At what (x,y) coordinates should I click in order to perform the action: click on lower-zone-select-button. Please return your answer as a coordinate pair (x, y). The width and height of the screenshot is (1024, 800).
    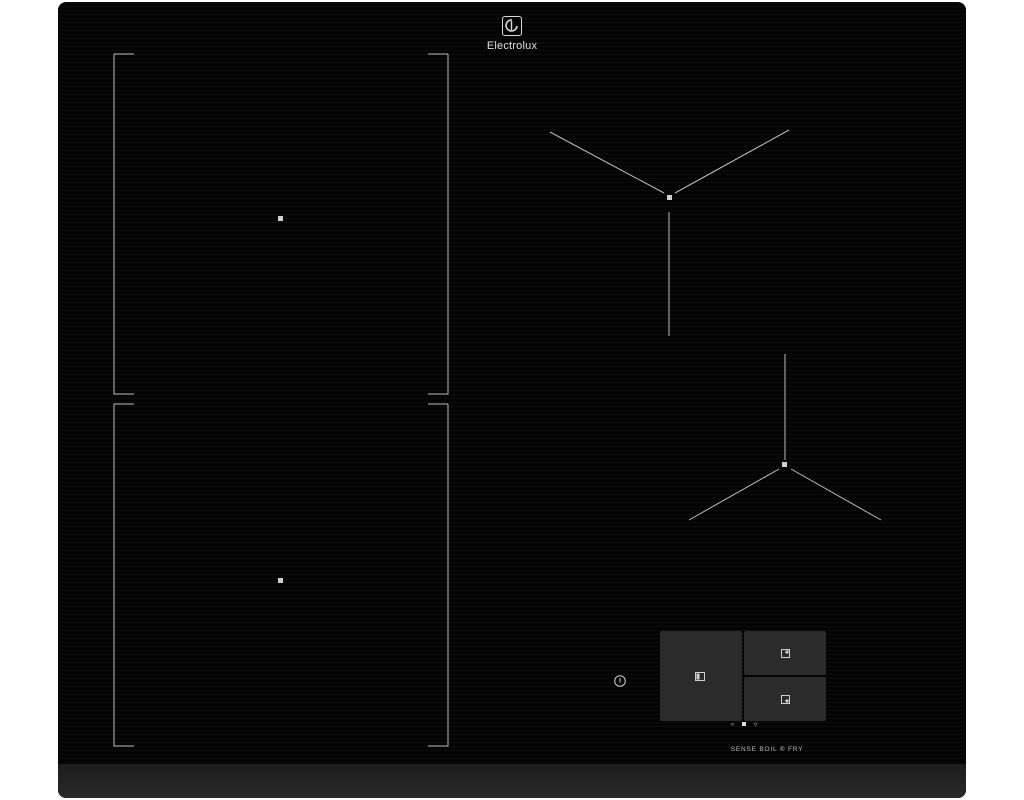
    Looking at the image, I should click on (785, 699).